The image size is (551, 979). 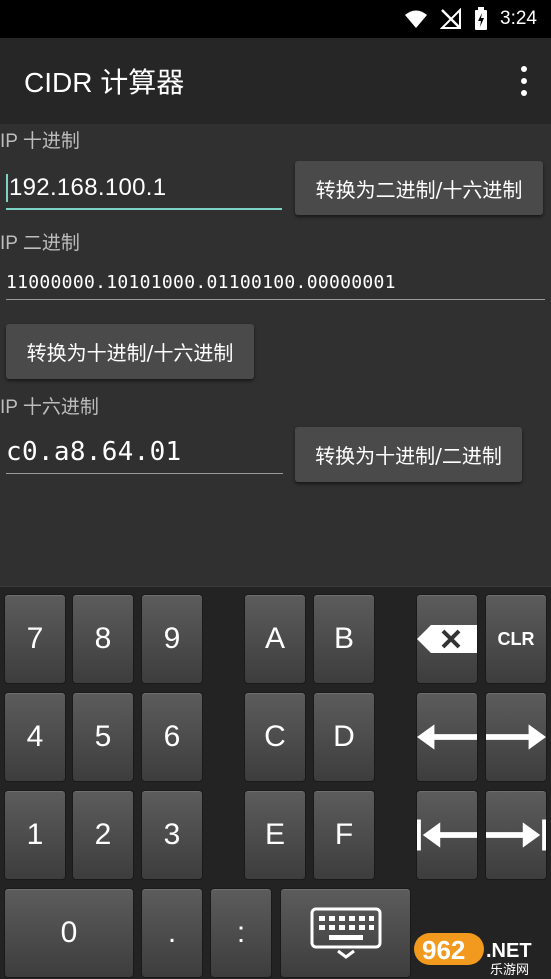 I want to click on key-1: 1, so click(x=35, y=835).